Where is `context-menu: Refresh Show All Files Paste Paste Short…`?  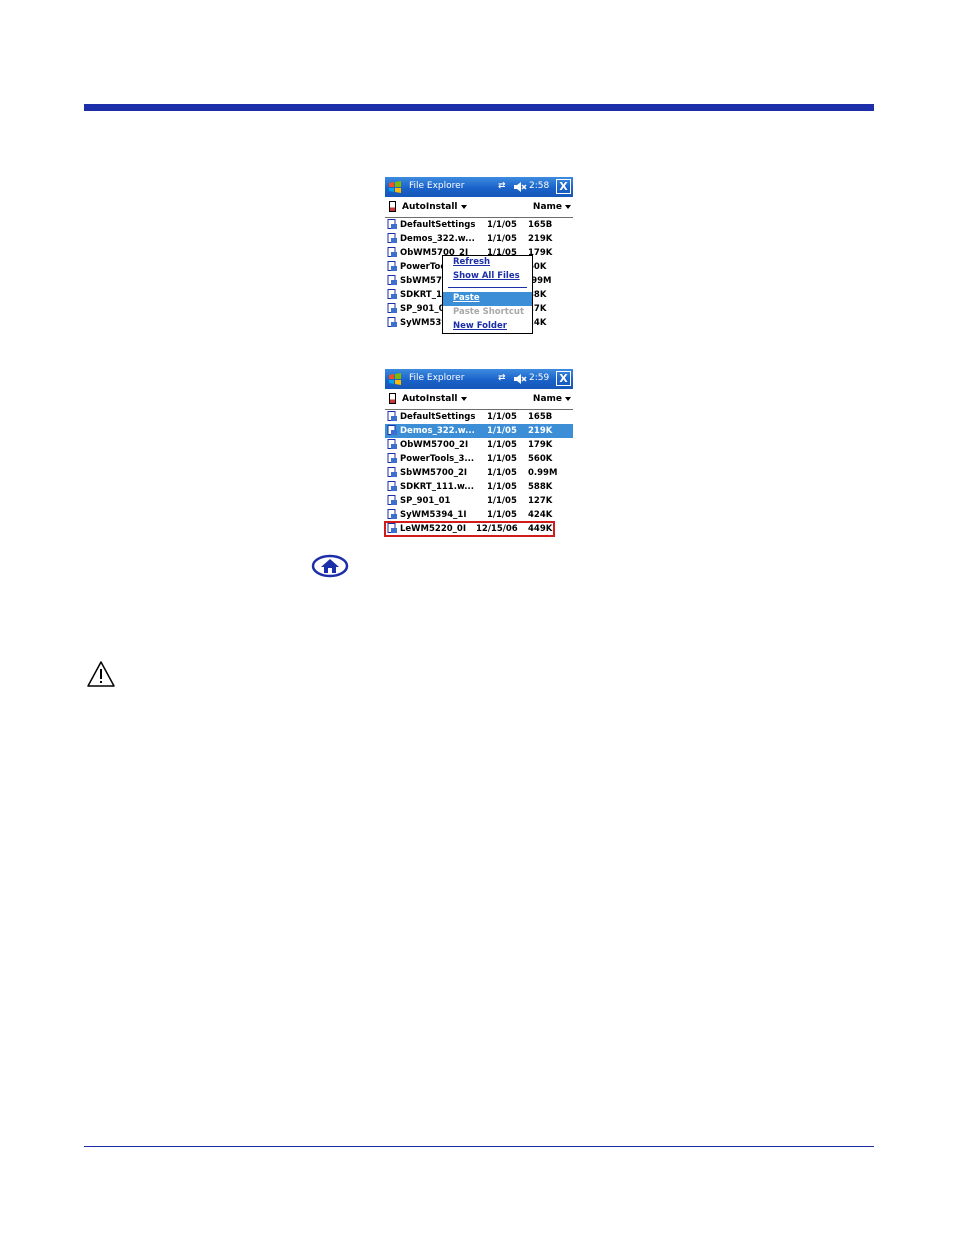 context-menu: Refresh Show All Files Paste Paste Short… is located at coordinates (487, 294).